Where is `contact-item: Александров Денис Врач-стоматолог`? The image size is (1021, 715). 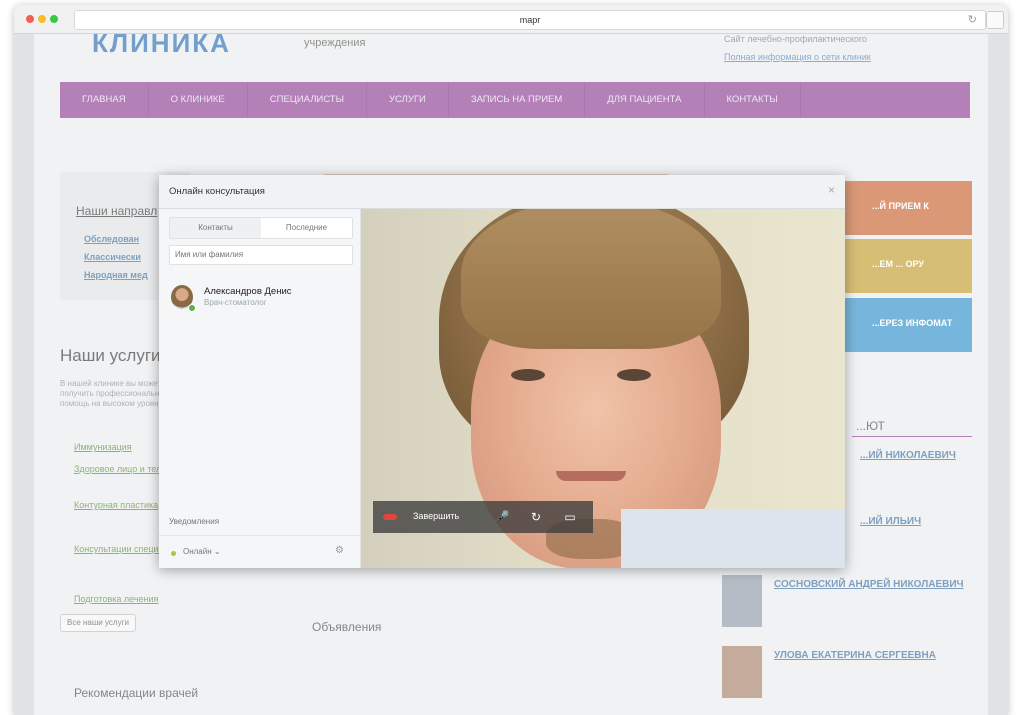 contact-item: Александров Денис Врач-стоматолог is located at coordinates (261, 300).